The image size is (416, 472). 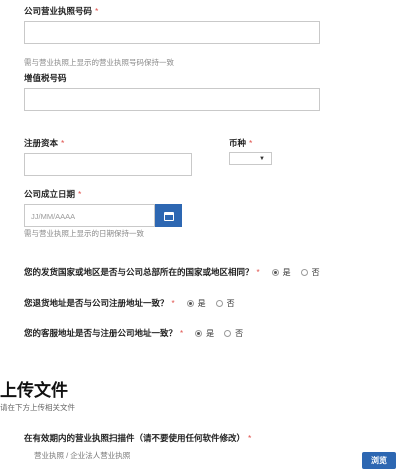 I want to click on date-picker-button, so click(x=168, y=215).